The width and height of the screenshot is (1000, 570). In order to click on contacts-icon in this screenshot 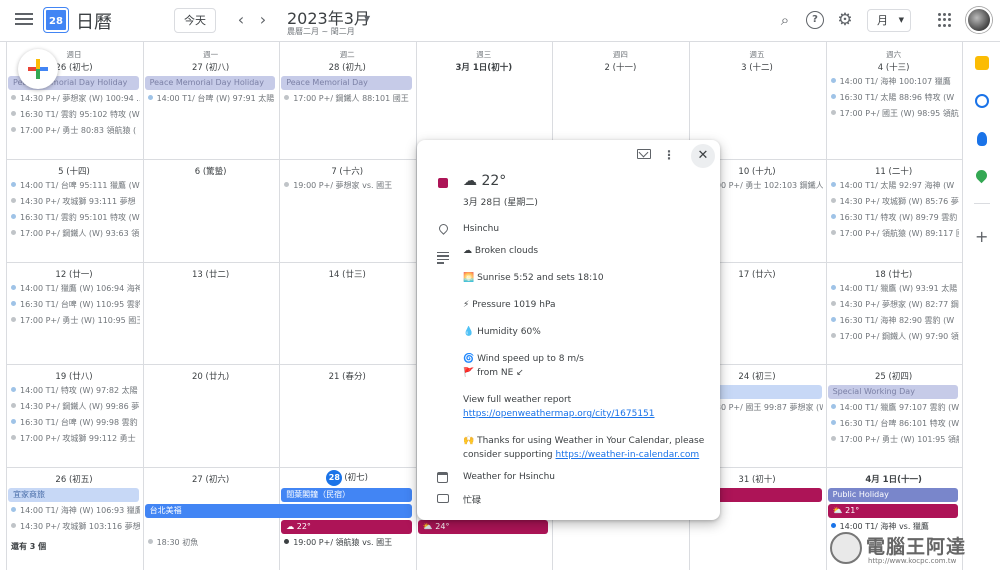, I will do `click(982, 139)`.